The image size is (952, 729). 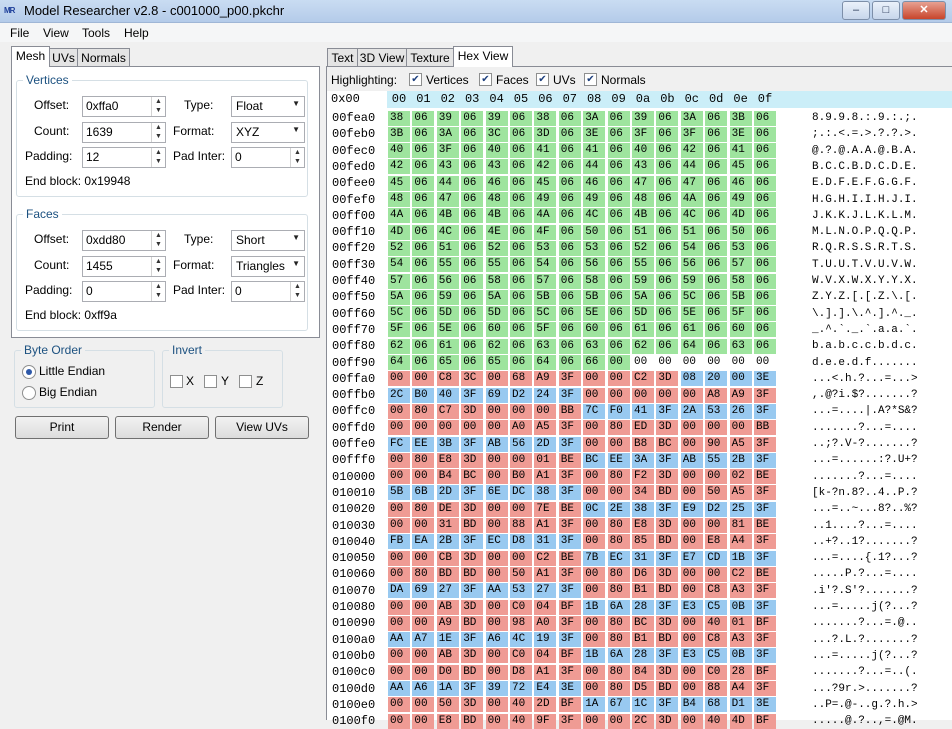 What do you see at coordinates (691, 411) in the screenshot?
I see `hex-byte: 2A` at bounding box center [691, 411].